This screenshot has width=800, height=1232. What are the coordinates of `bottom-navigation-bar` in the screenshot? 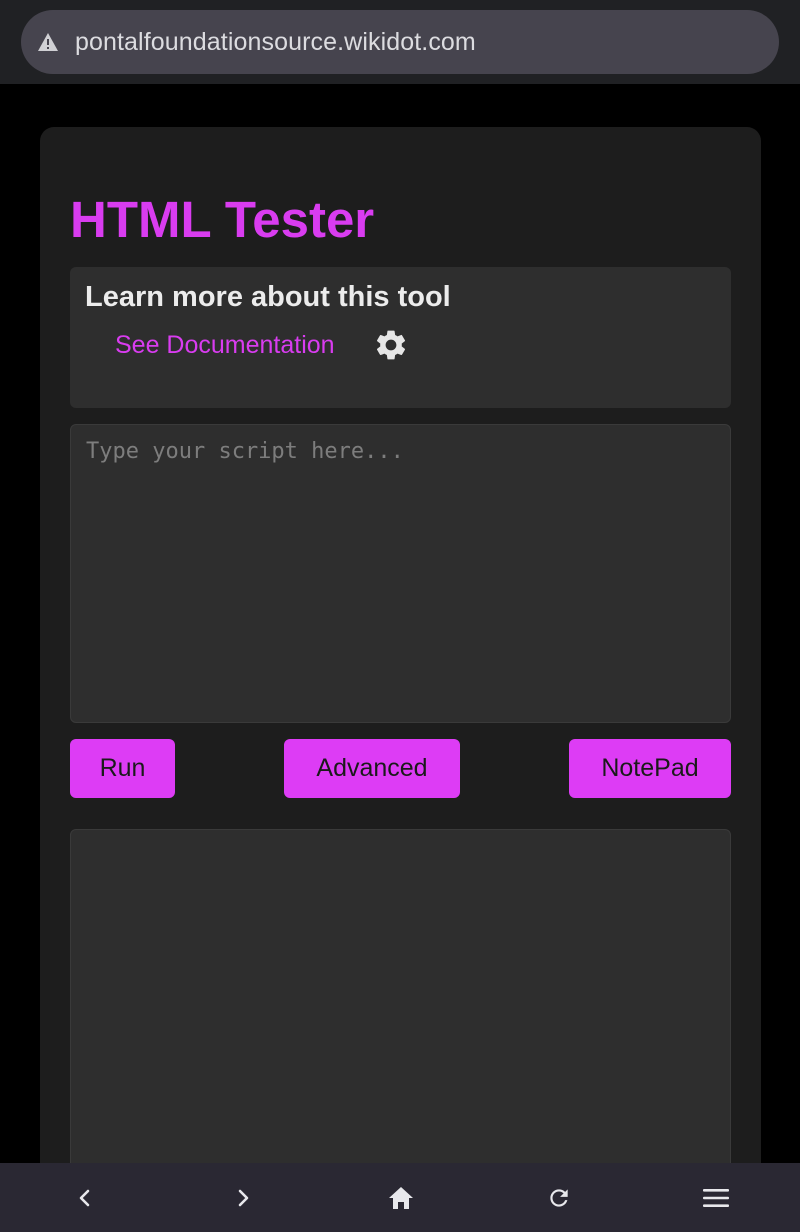 It's located at (400, 1197).